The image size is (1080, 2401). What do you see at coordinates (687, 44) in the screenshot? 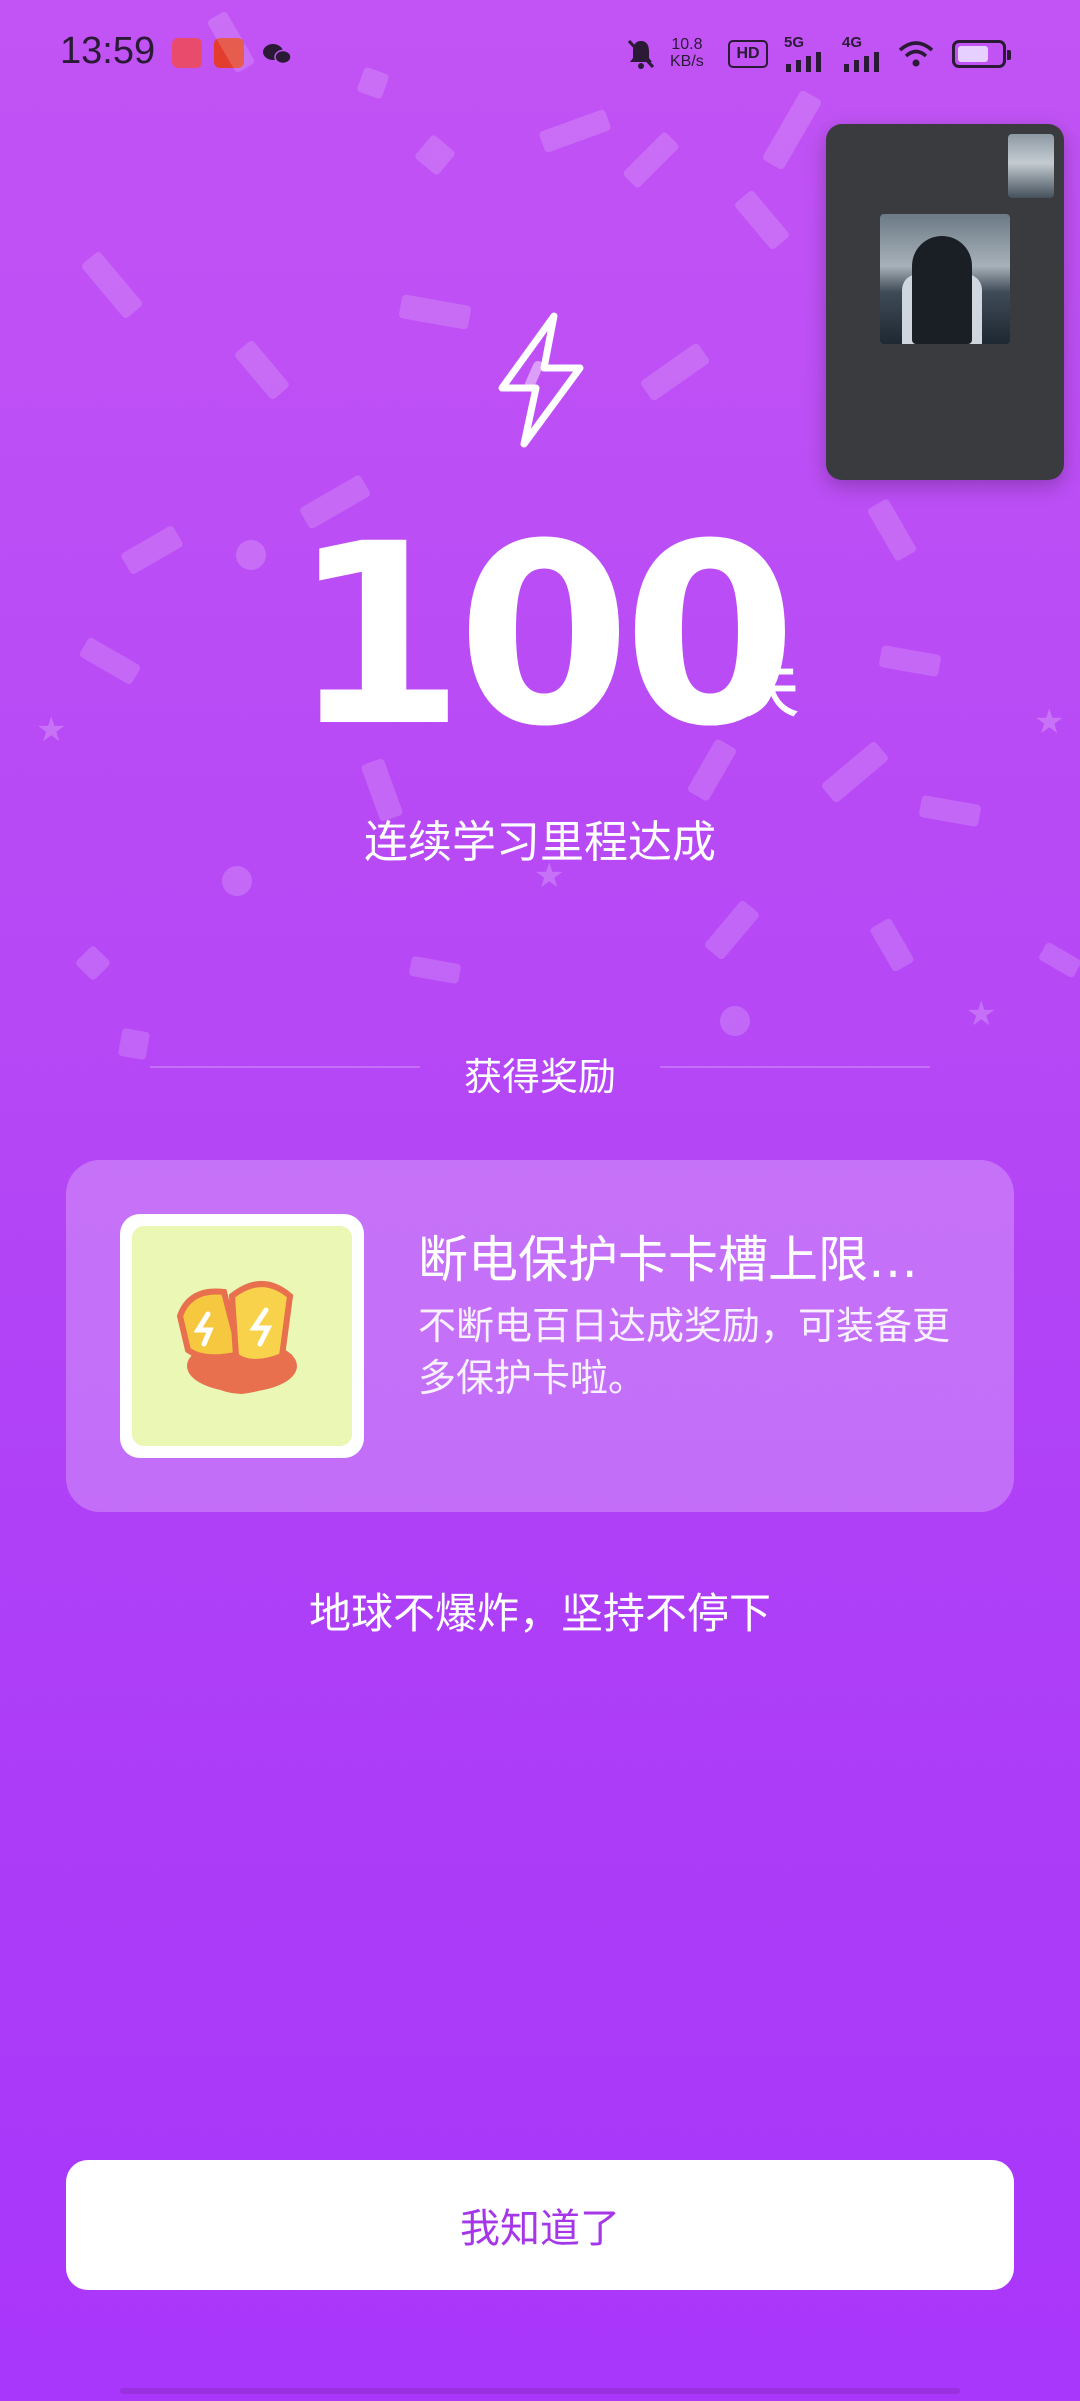
I see `speed-value: 10.8` at bounding box center [687, 44].